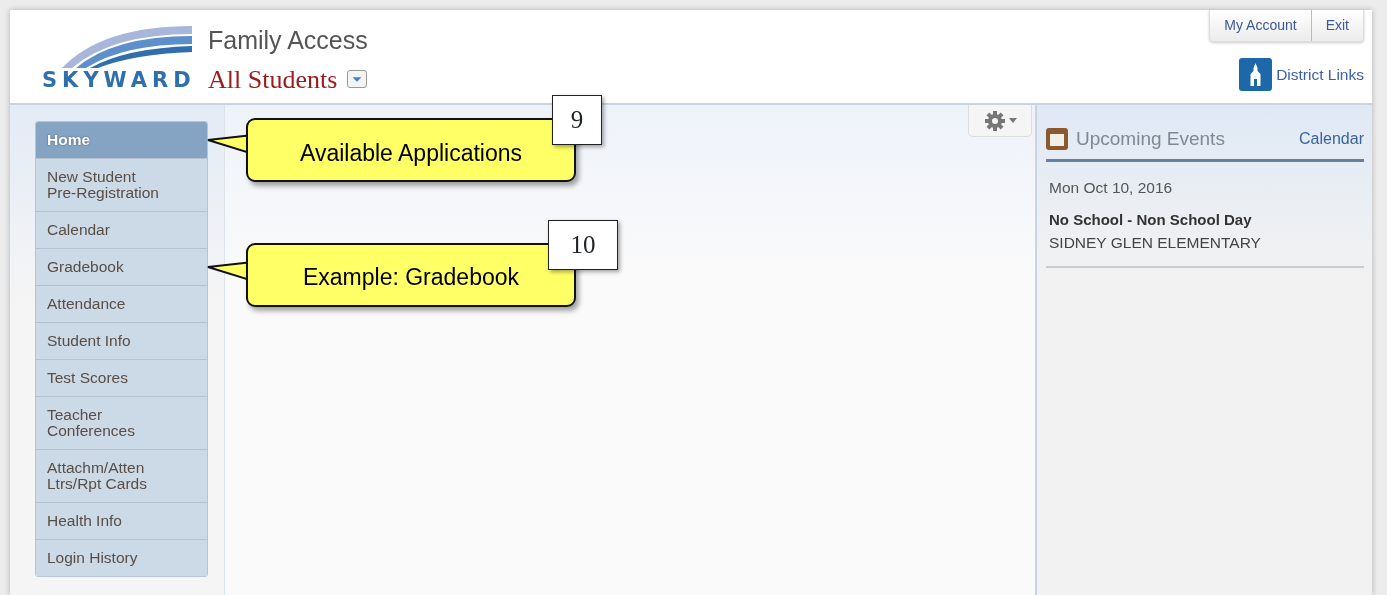  Describe the element at coordinates (121, 475) in the screenshot. I see `sidebar-item: Attachm/Atten Ltrs/Rpt Cards` at that location.